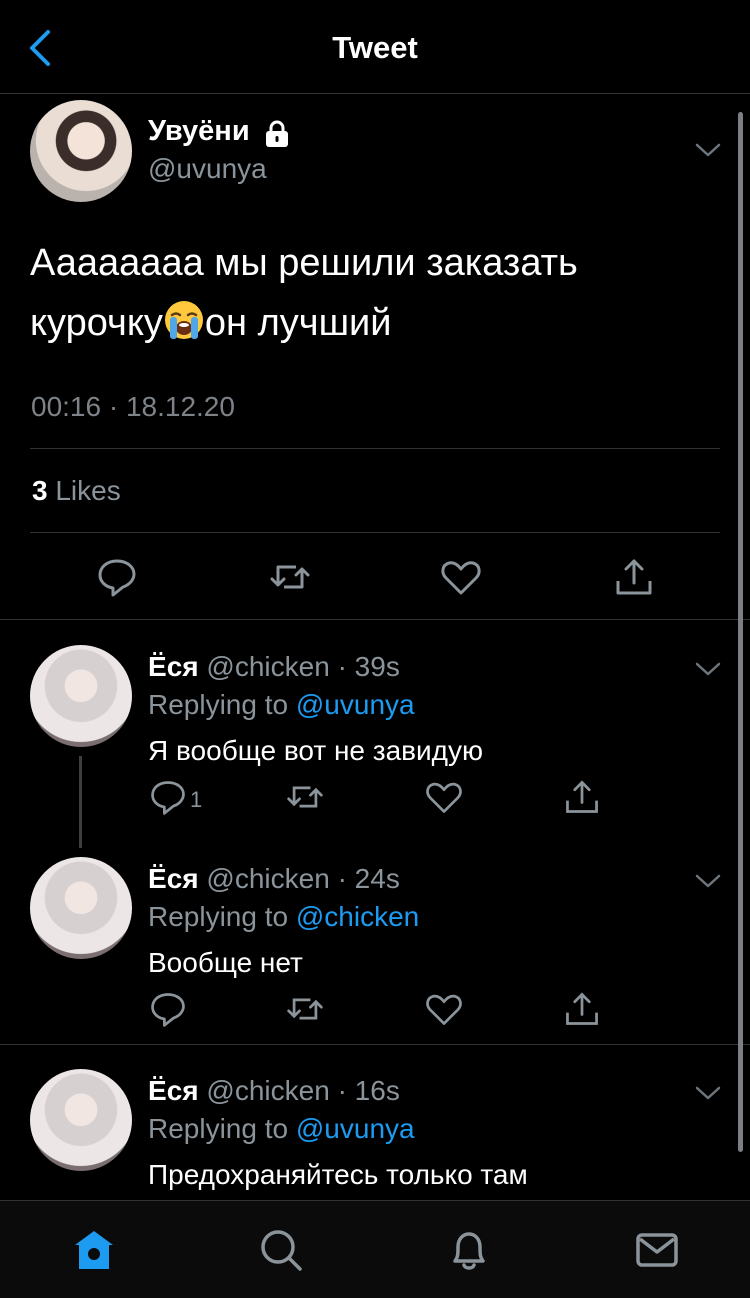 This screenshot has width=750, height=1298. I want to click on tweet-text-line: курочку он лучший, so click(375, 323).